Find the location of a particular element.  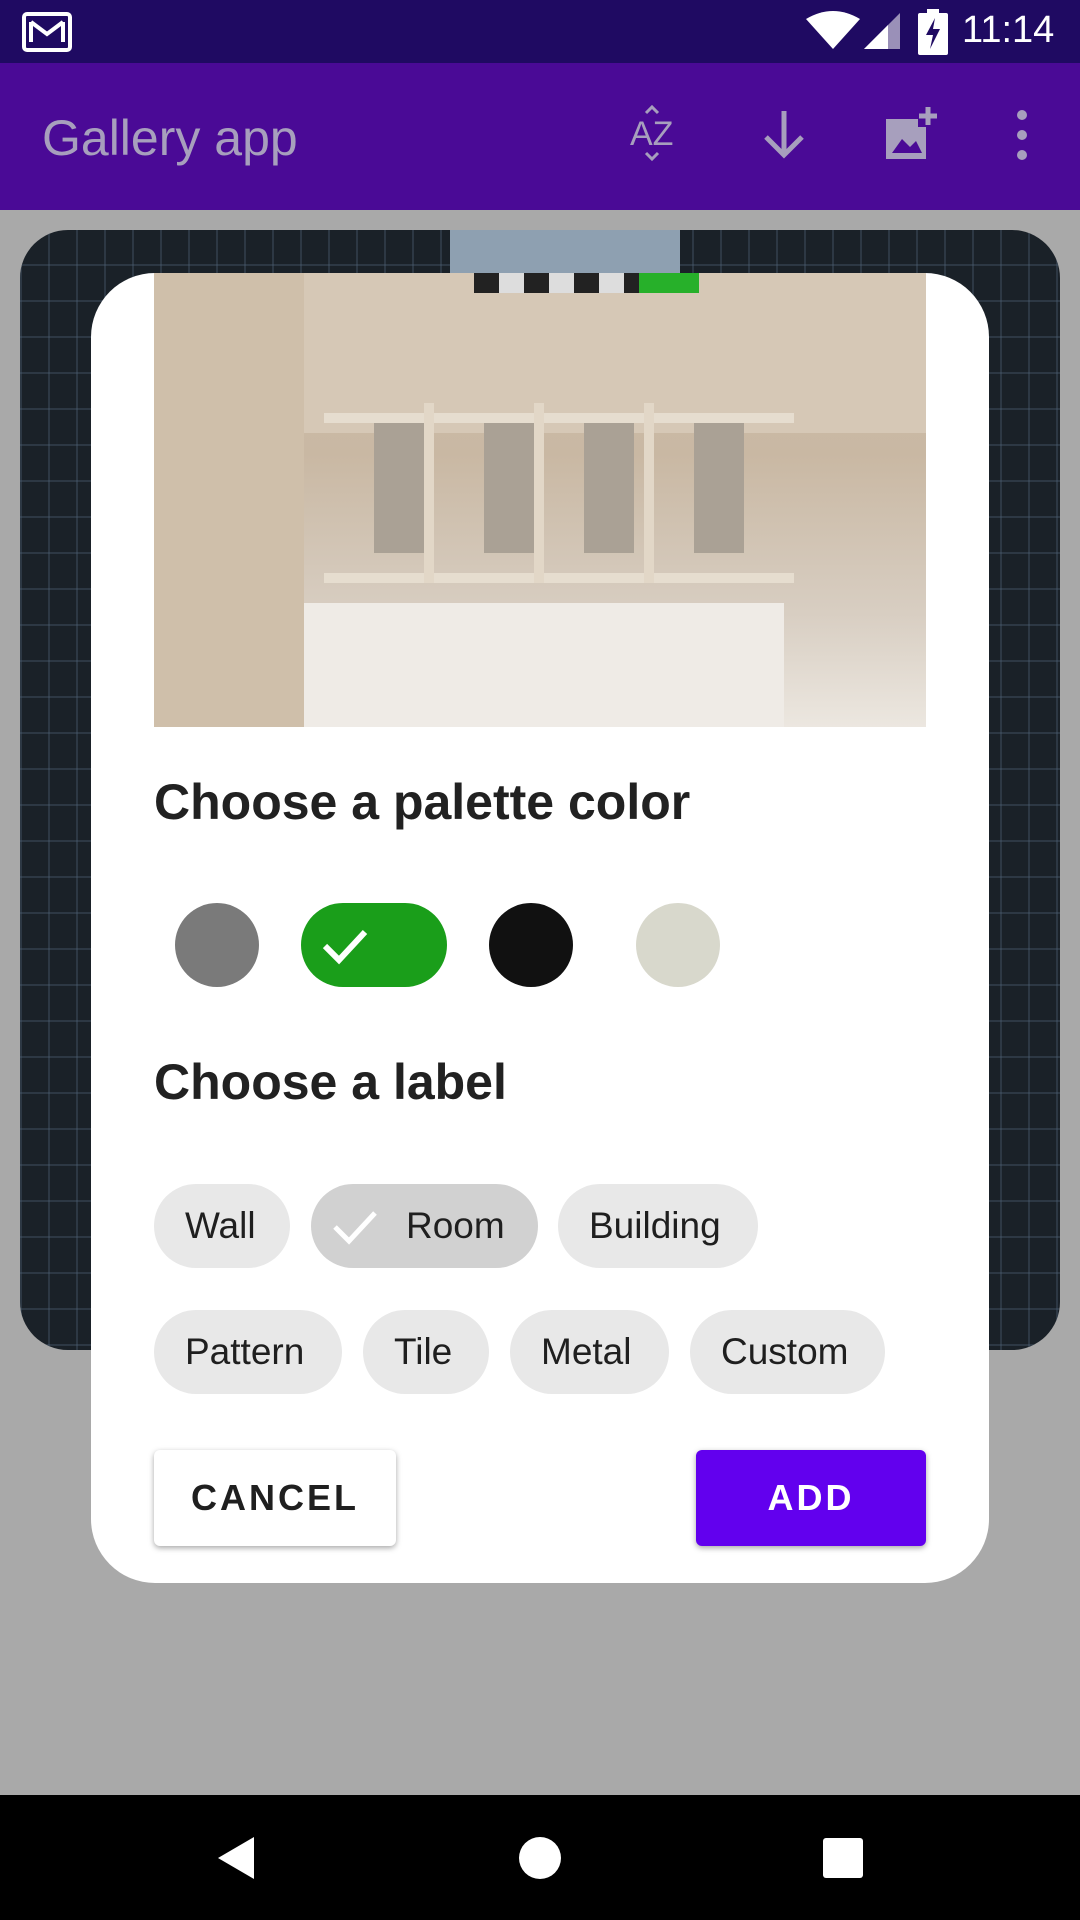

photo-green-tag is located at coordinates (669, 283).